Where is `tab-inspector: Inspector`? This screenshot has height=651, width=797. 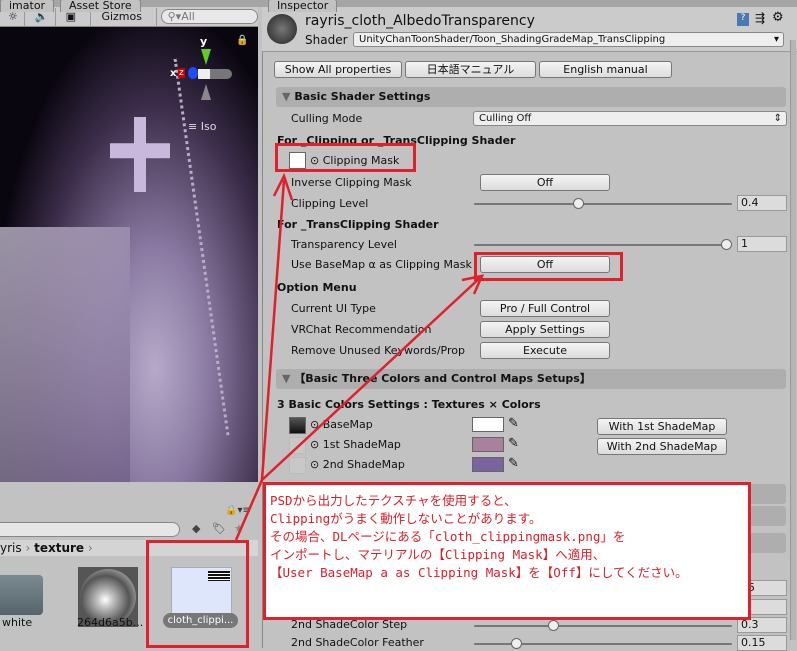 tab-inspector: Inspector is located at coordinates (303, 6).